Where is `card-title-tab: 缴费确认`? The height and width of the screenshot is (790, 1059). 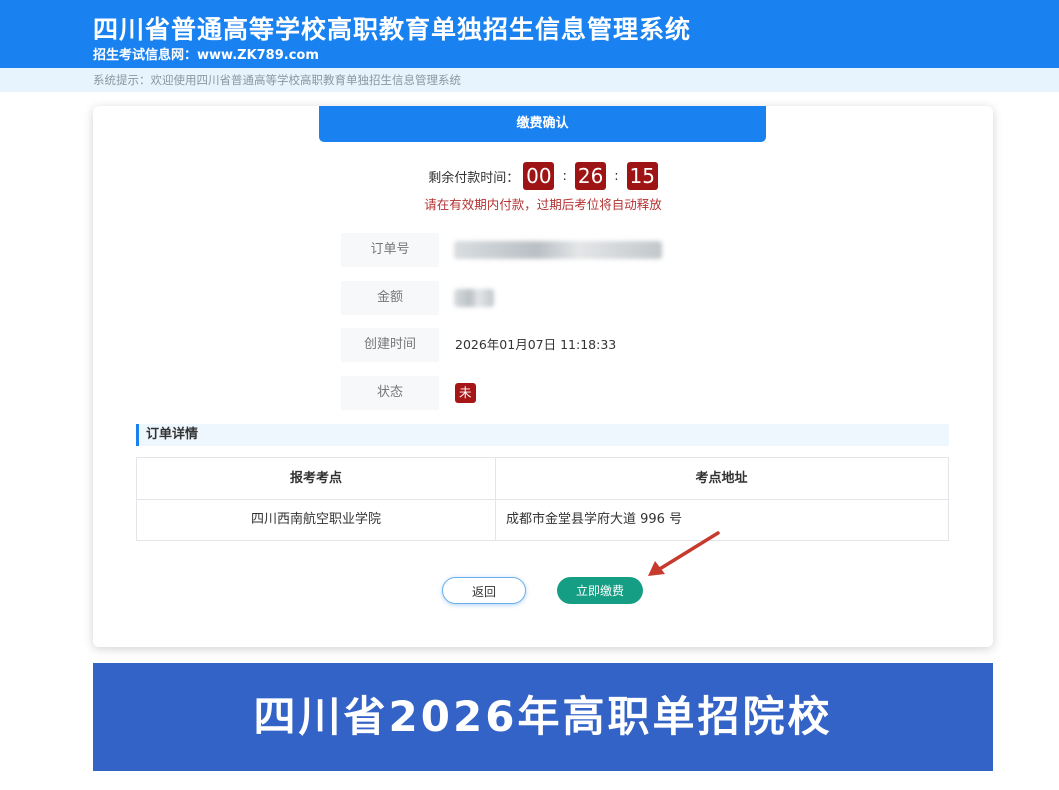 card-title-tab: 缴费确认 is located at coordinates (542, 124).